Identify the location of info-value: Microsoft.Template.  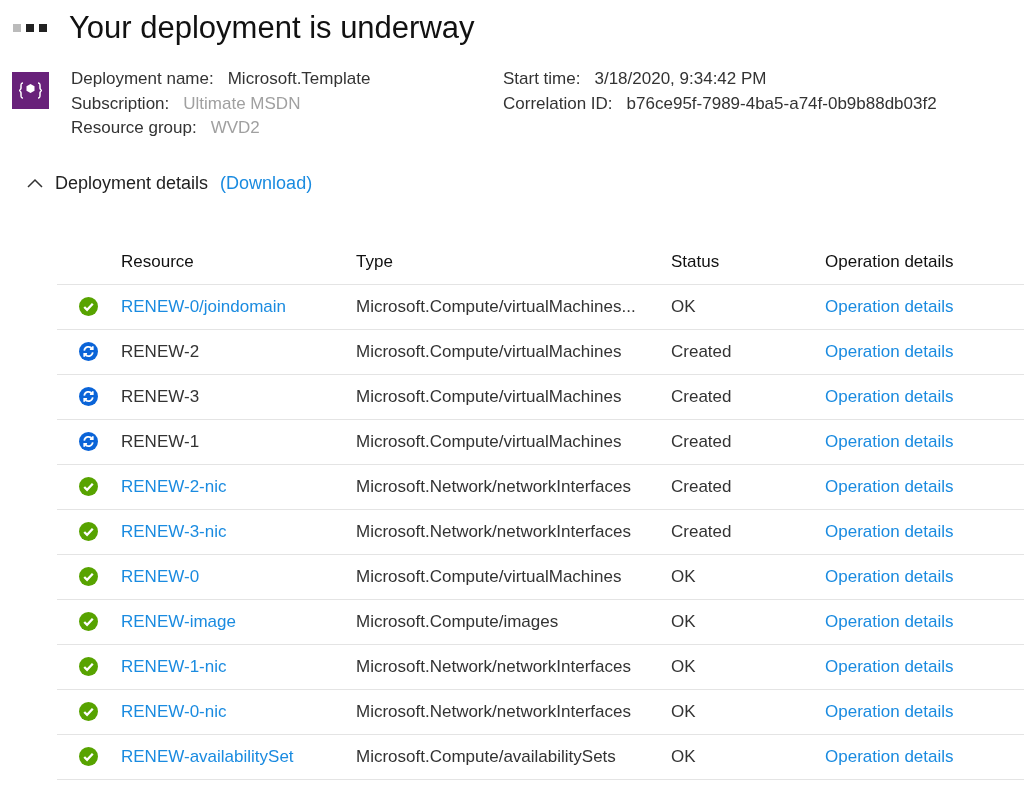
(299, 79).